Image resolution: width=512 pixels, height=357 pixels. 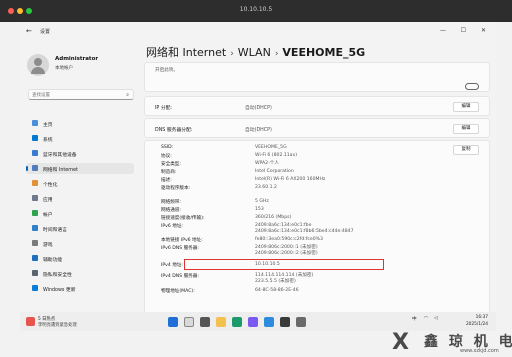 What do you see at coordinates (232, 54) in the screenshot?
I see `chevron-right-icon: ›` at bounding box center [232, 54].